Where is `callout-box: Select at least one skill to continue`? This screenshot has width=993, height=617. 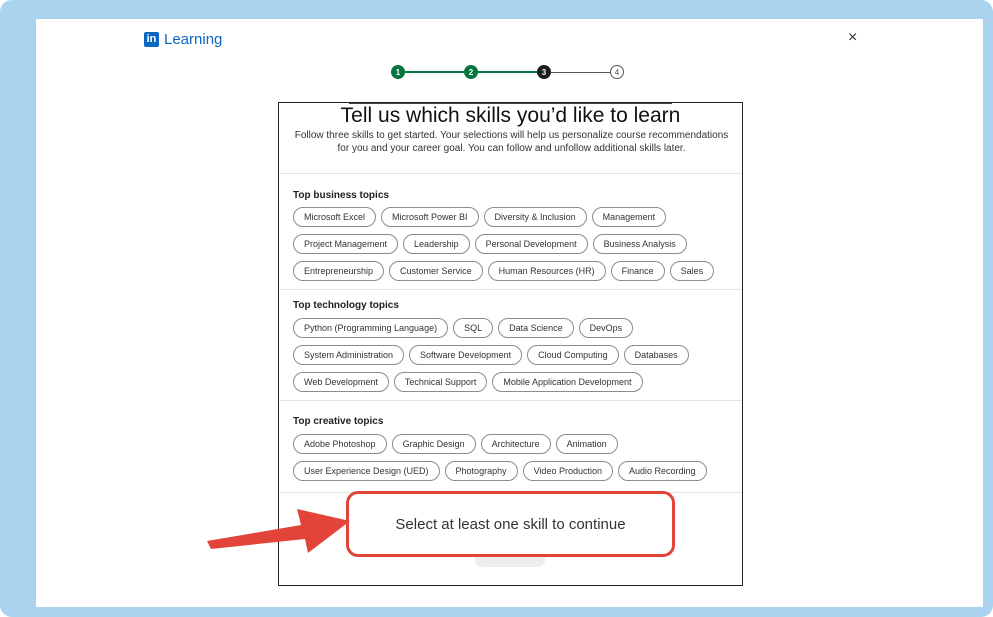 callout-box: Select at least one skill to continue is located at coordinates (510, 524).